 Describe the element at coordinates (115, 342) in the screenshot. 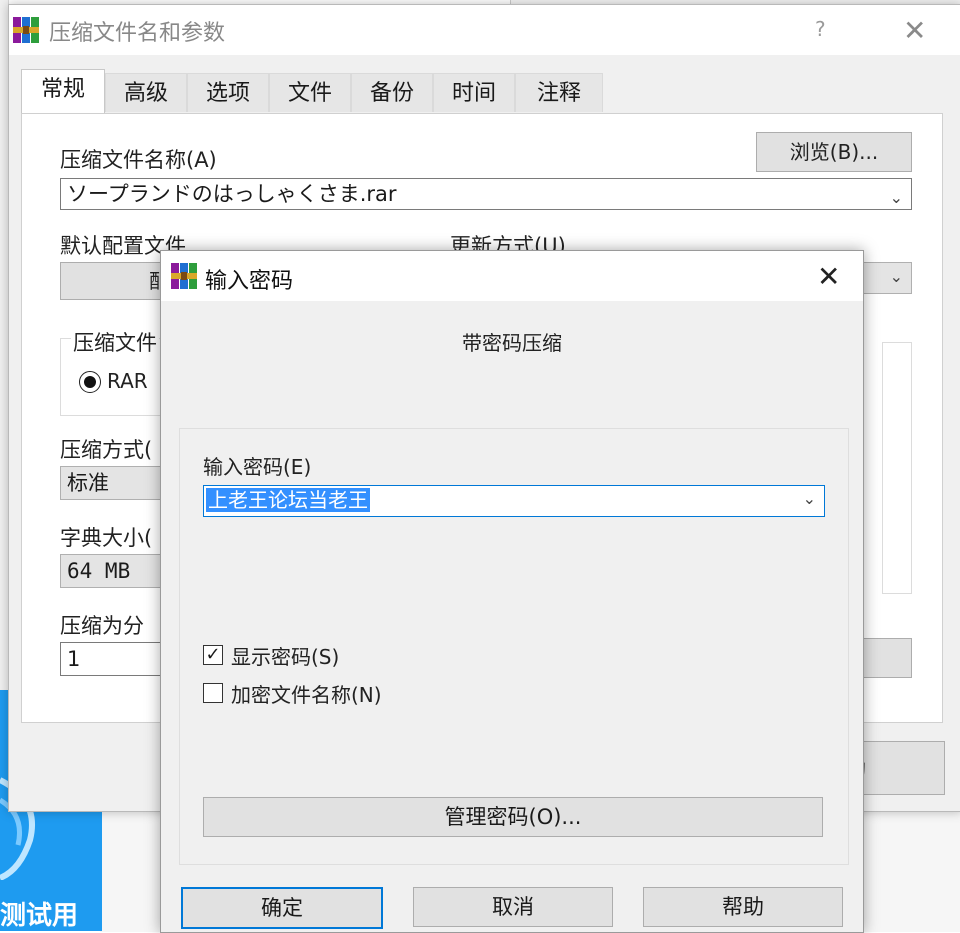

I see `format-group-label: 压缩文件` at that location.